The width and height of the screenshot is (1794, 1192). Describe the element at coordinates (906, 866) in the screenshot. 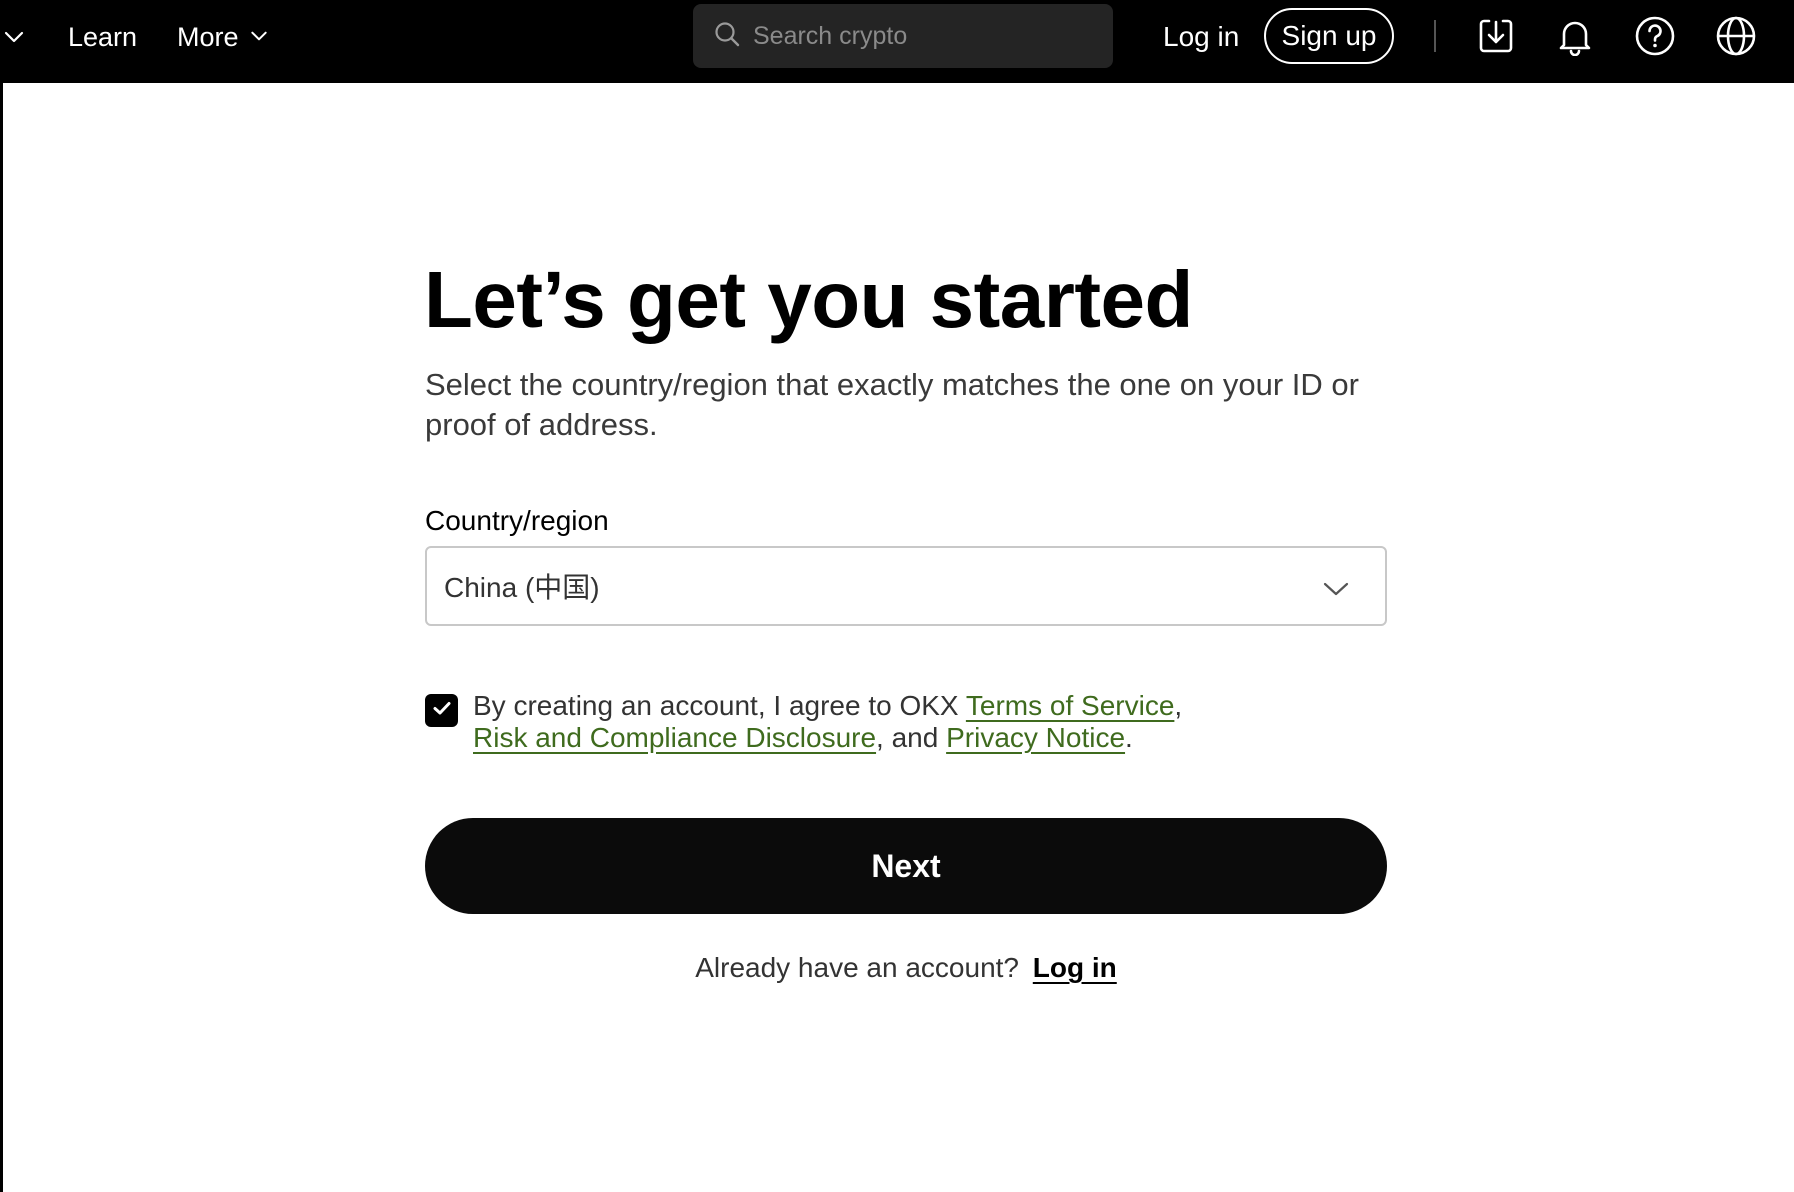

I see `next-button: Next` at that location.